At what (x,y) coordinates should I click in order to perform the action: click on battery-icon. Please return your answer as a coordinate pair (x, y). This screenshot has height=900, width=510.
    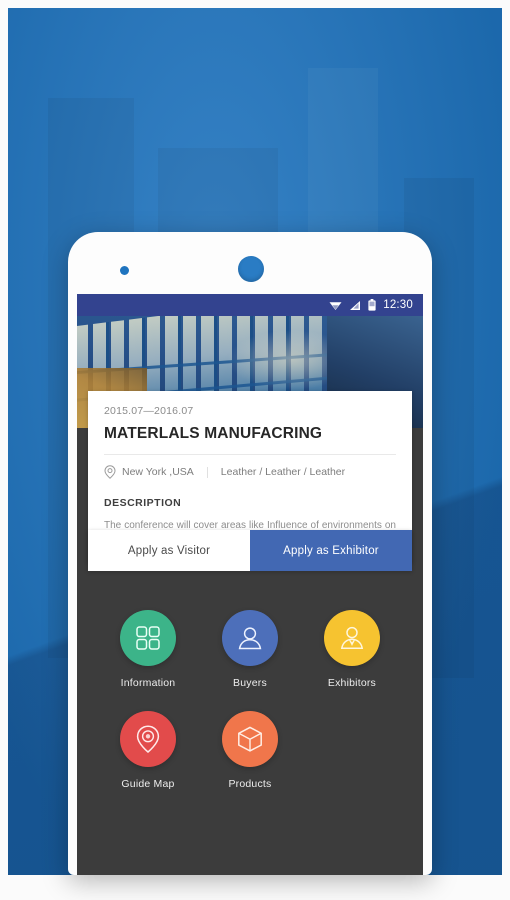
    Looking at the image, I should click on (372, 305).